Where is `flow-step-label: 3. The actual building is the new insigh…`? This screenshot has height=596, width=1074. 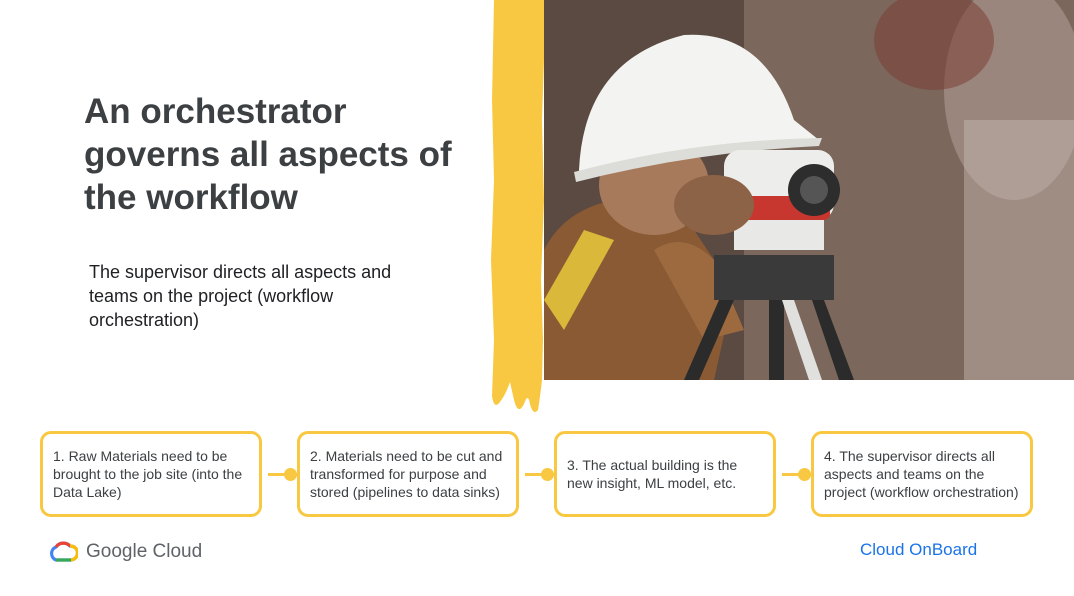 flow-step-label: 3. The actual building is the new insigh… is located at coordinates (652, 474).